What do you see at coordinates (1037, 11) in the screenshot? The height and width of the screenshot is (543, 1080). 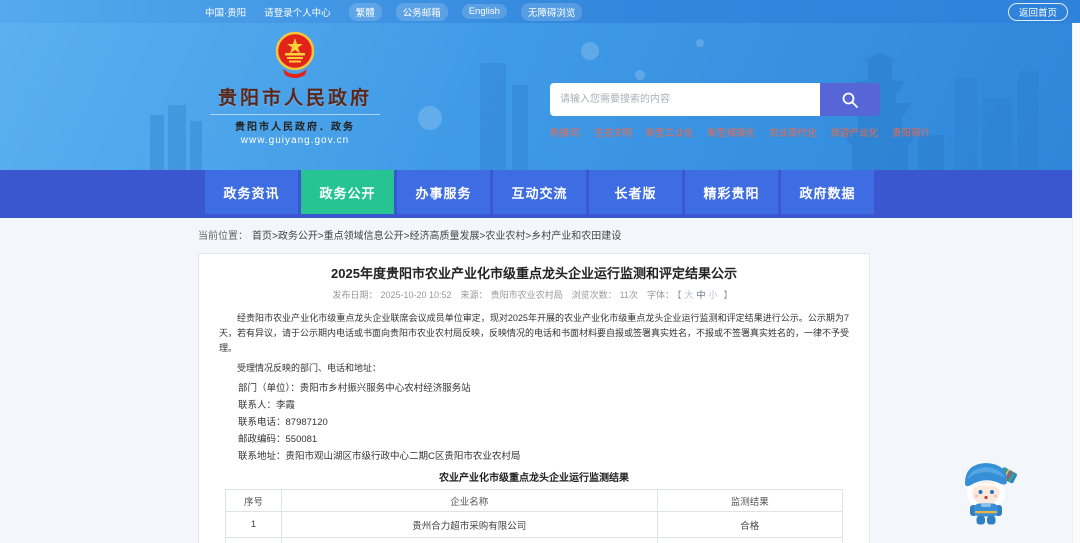 I see `return-home-button: 返回首页` at bounding box center [1037, 11].